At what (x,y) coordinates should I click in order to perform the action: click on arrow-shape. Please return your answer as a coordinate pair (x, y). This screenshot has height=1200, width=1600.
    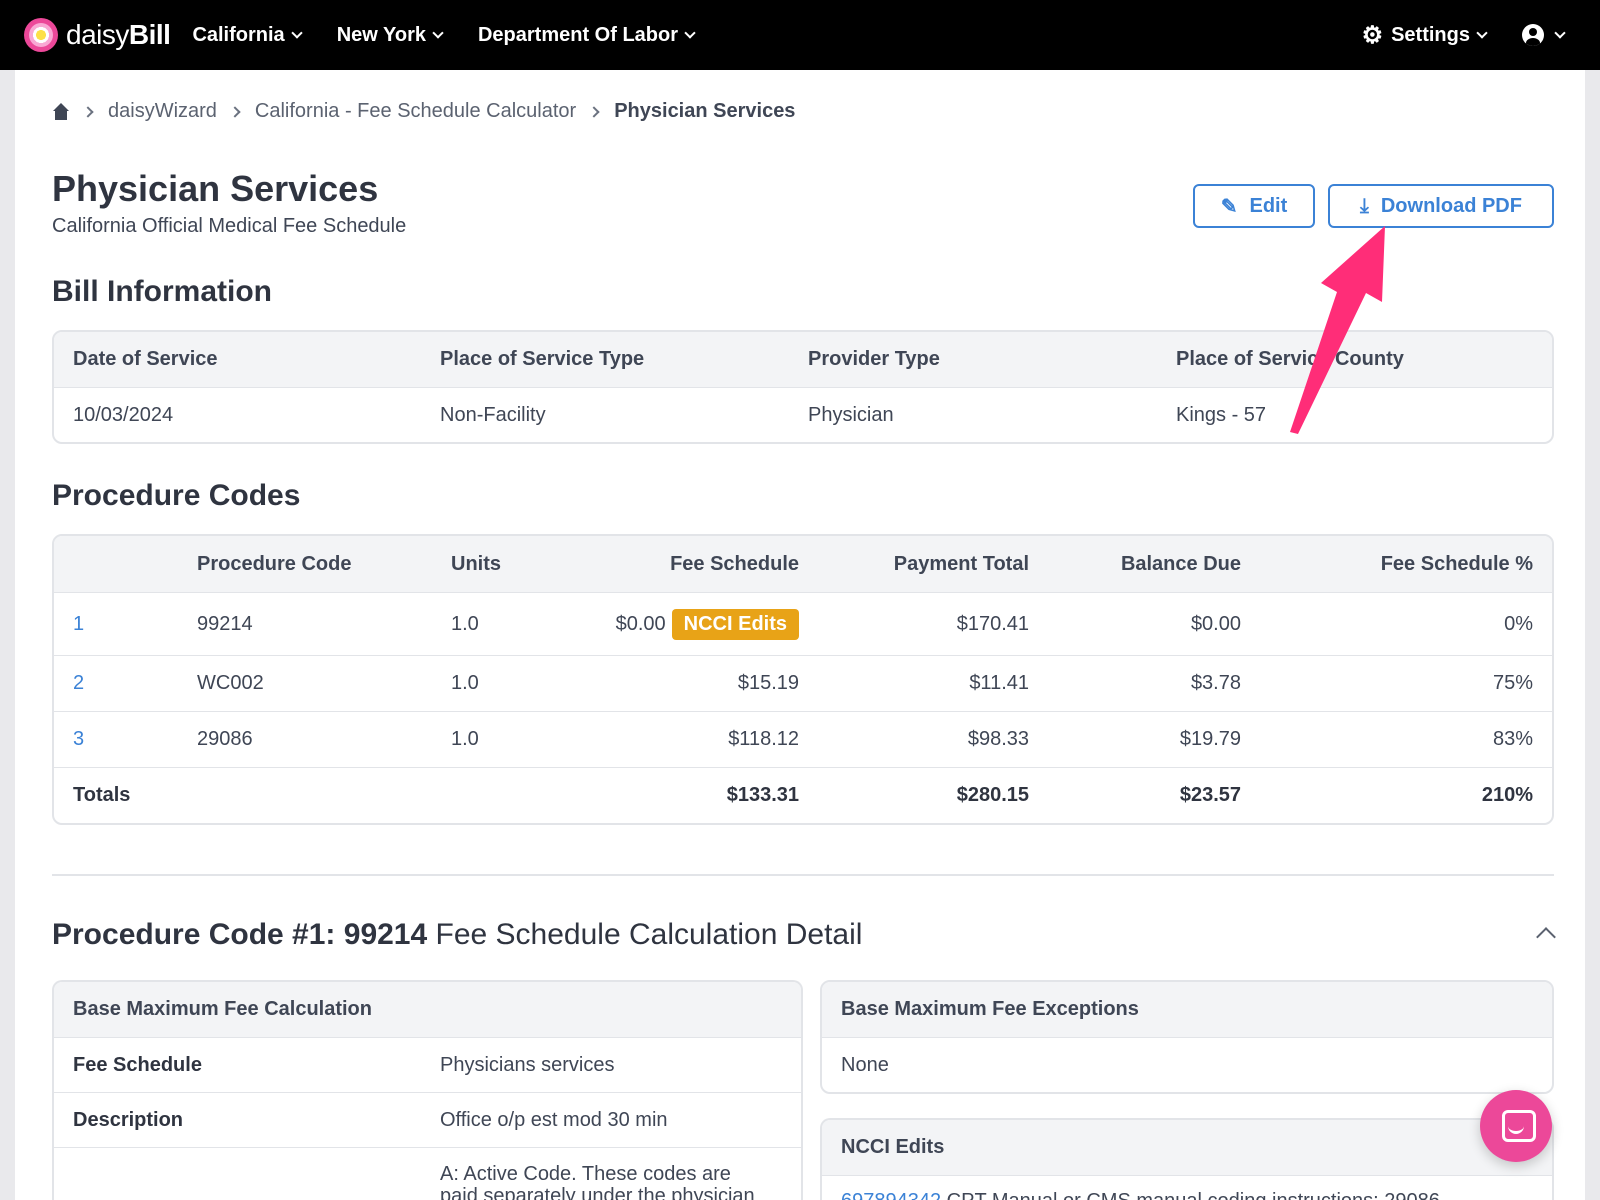
    Looking at the image, I should click on (1337, 330).